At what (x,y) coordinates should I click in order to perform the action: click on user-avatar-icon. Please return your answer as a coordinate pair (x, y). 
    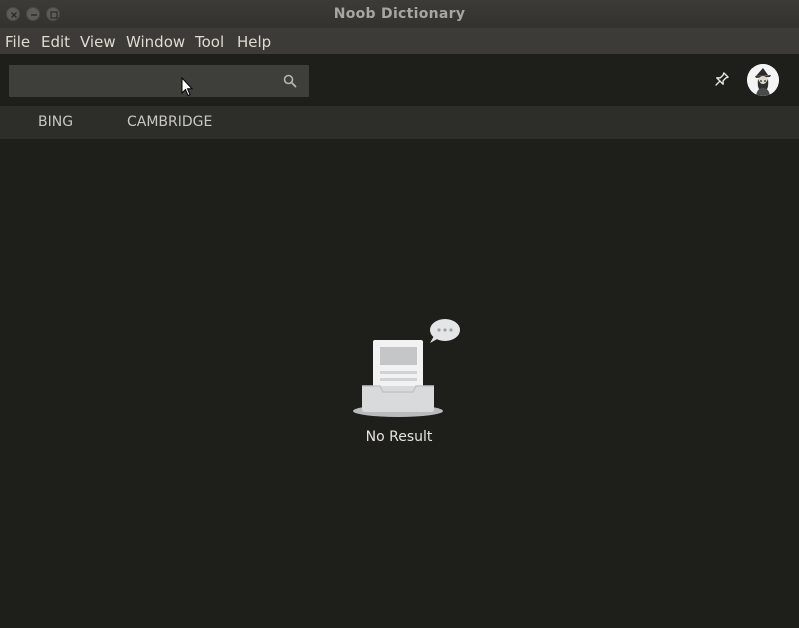
    Looking at the image, I should click on (763, 80).